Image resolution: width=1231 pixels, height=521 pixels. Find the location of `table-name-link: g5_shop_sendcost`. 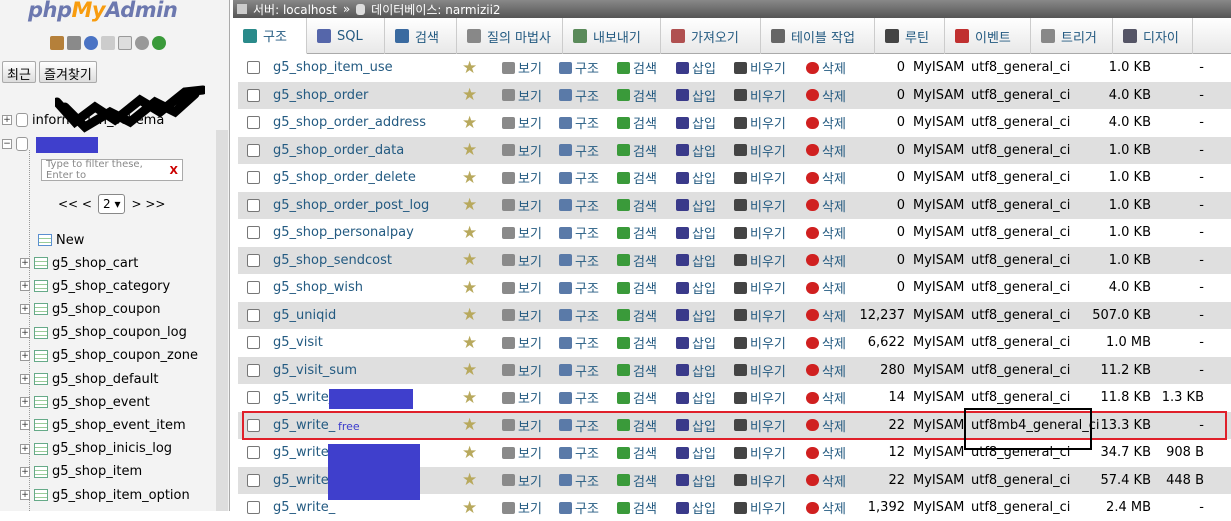

table-name-link: g5_shop_sendcost is located at coordinates (332, 260).